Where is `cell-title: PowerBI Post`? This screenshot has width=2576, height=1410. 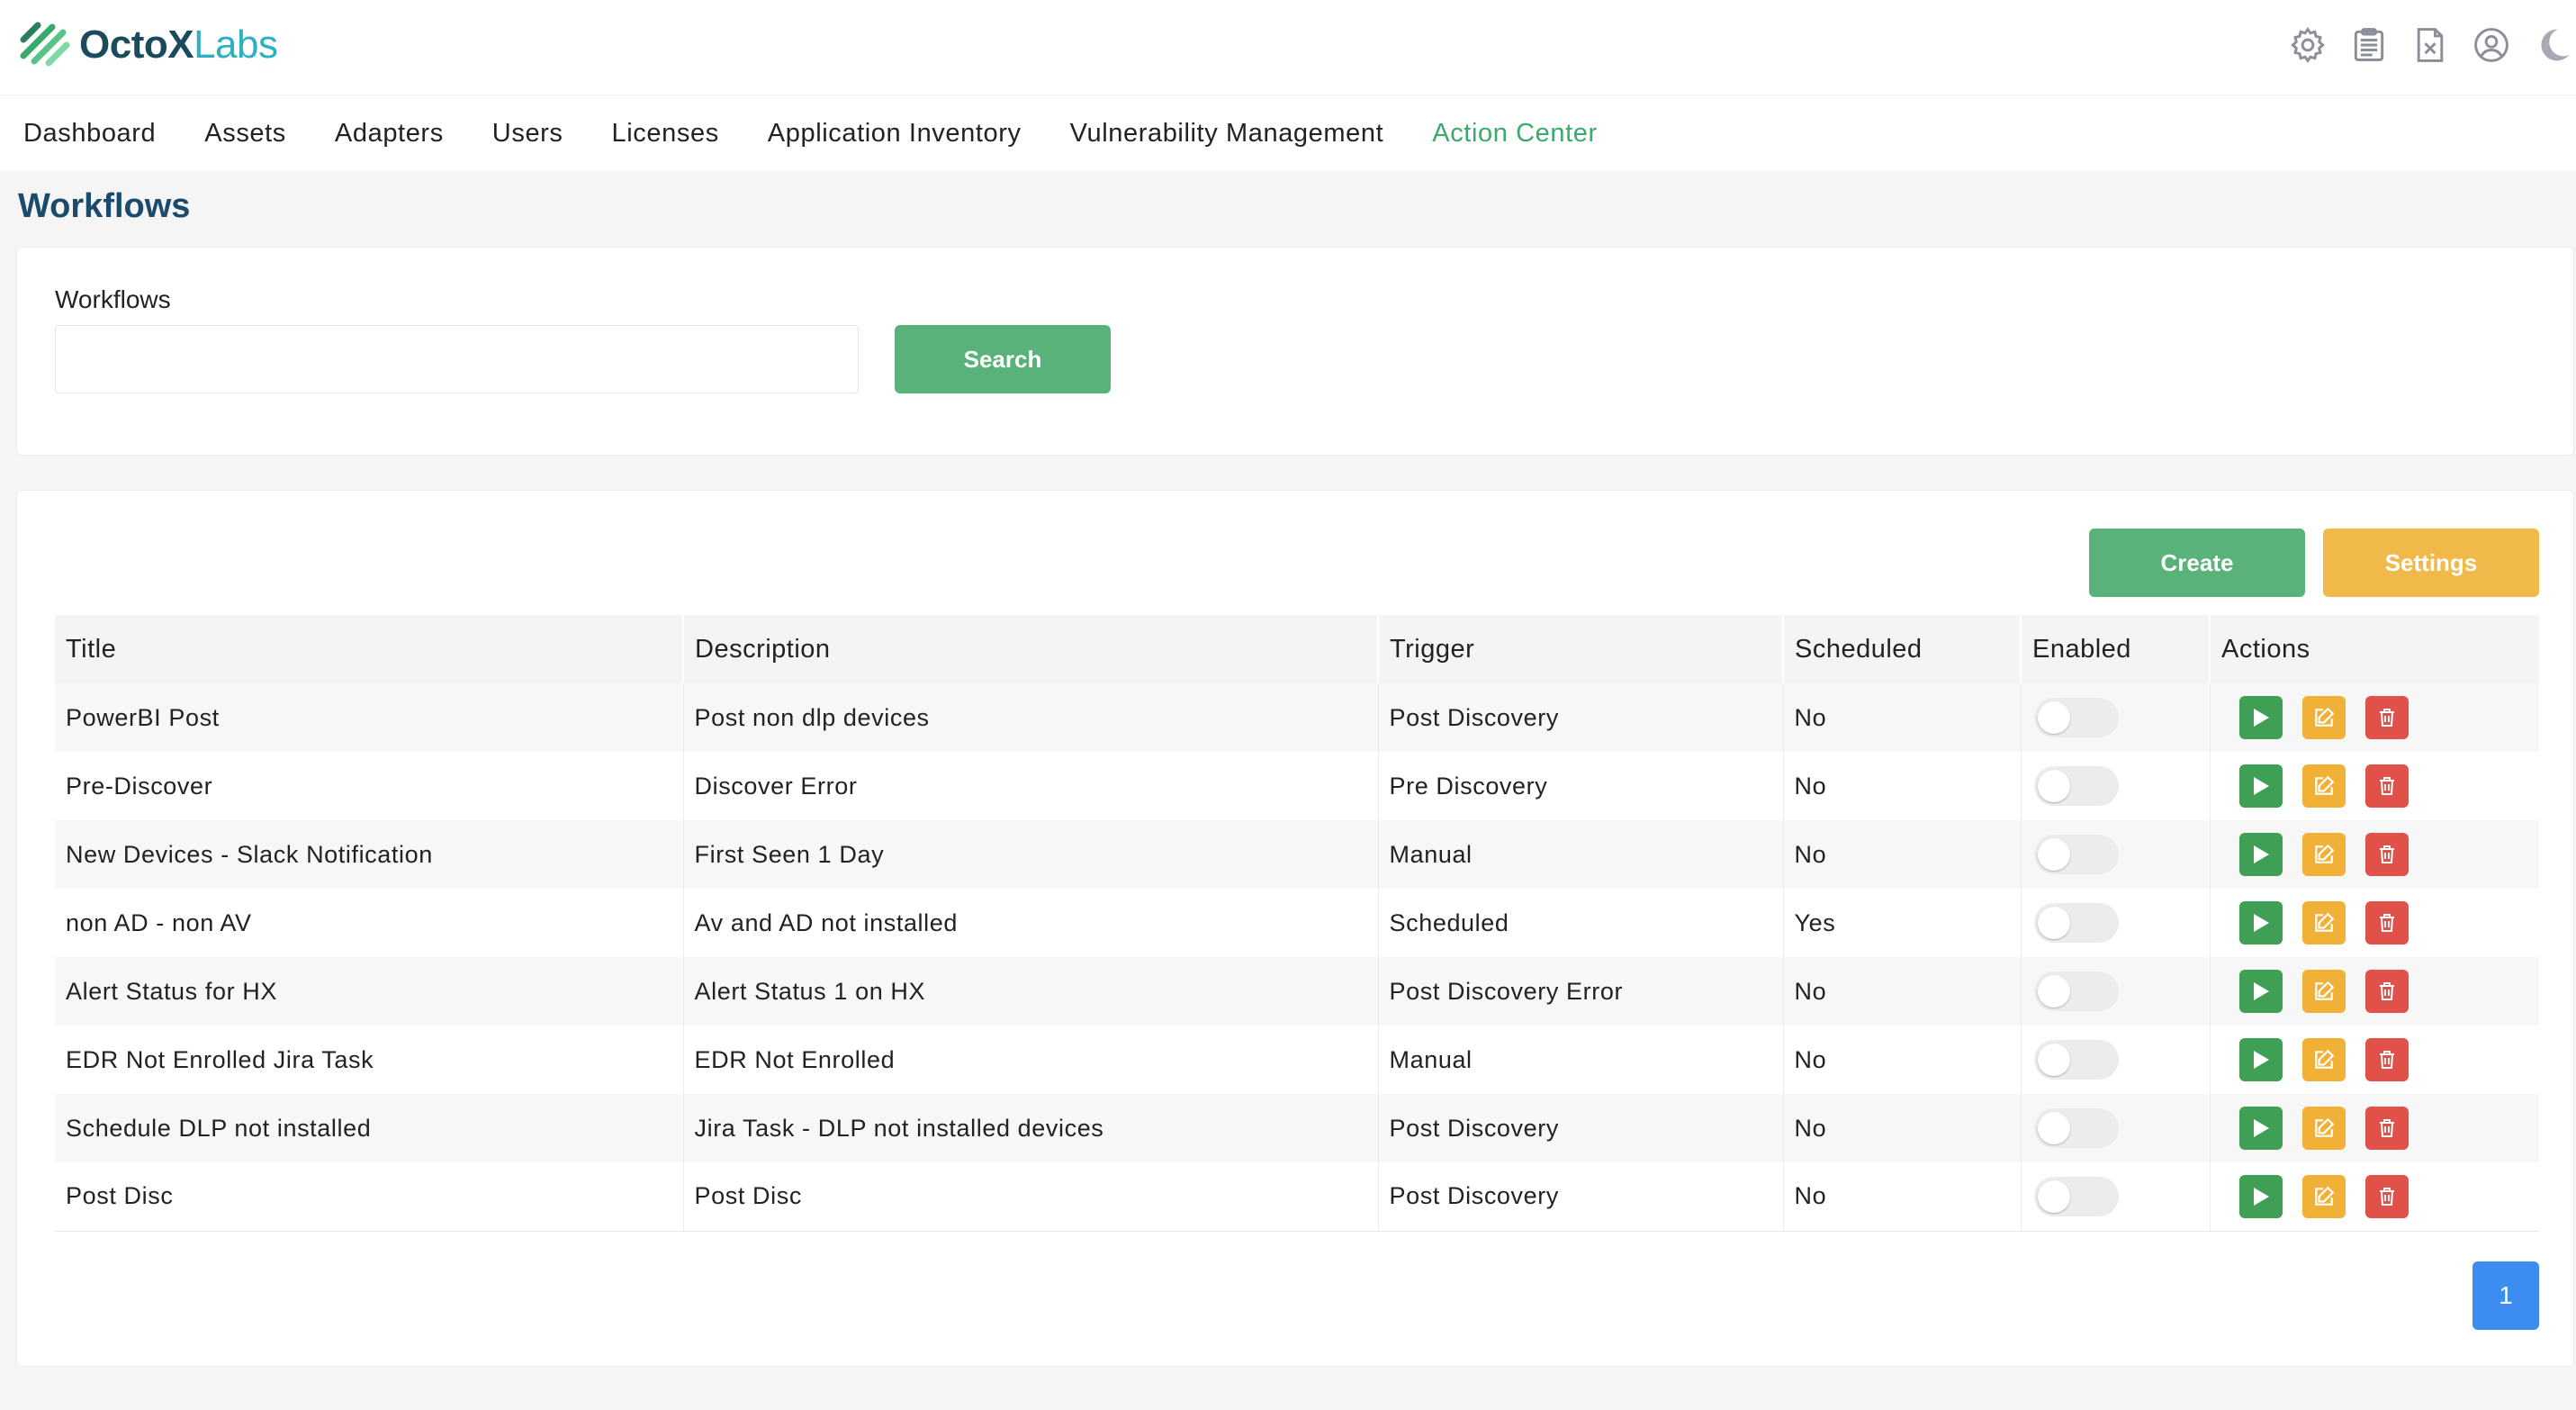 cell-title: PowerBI Post is located at coordinates (369, 717).